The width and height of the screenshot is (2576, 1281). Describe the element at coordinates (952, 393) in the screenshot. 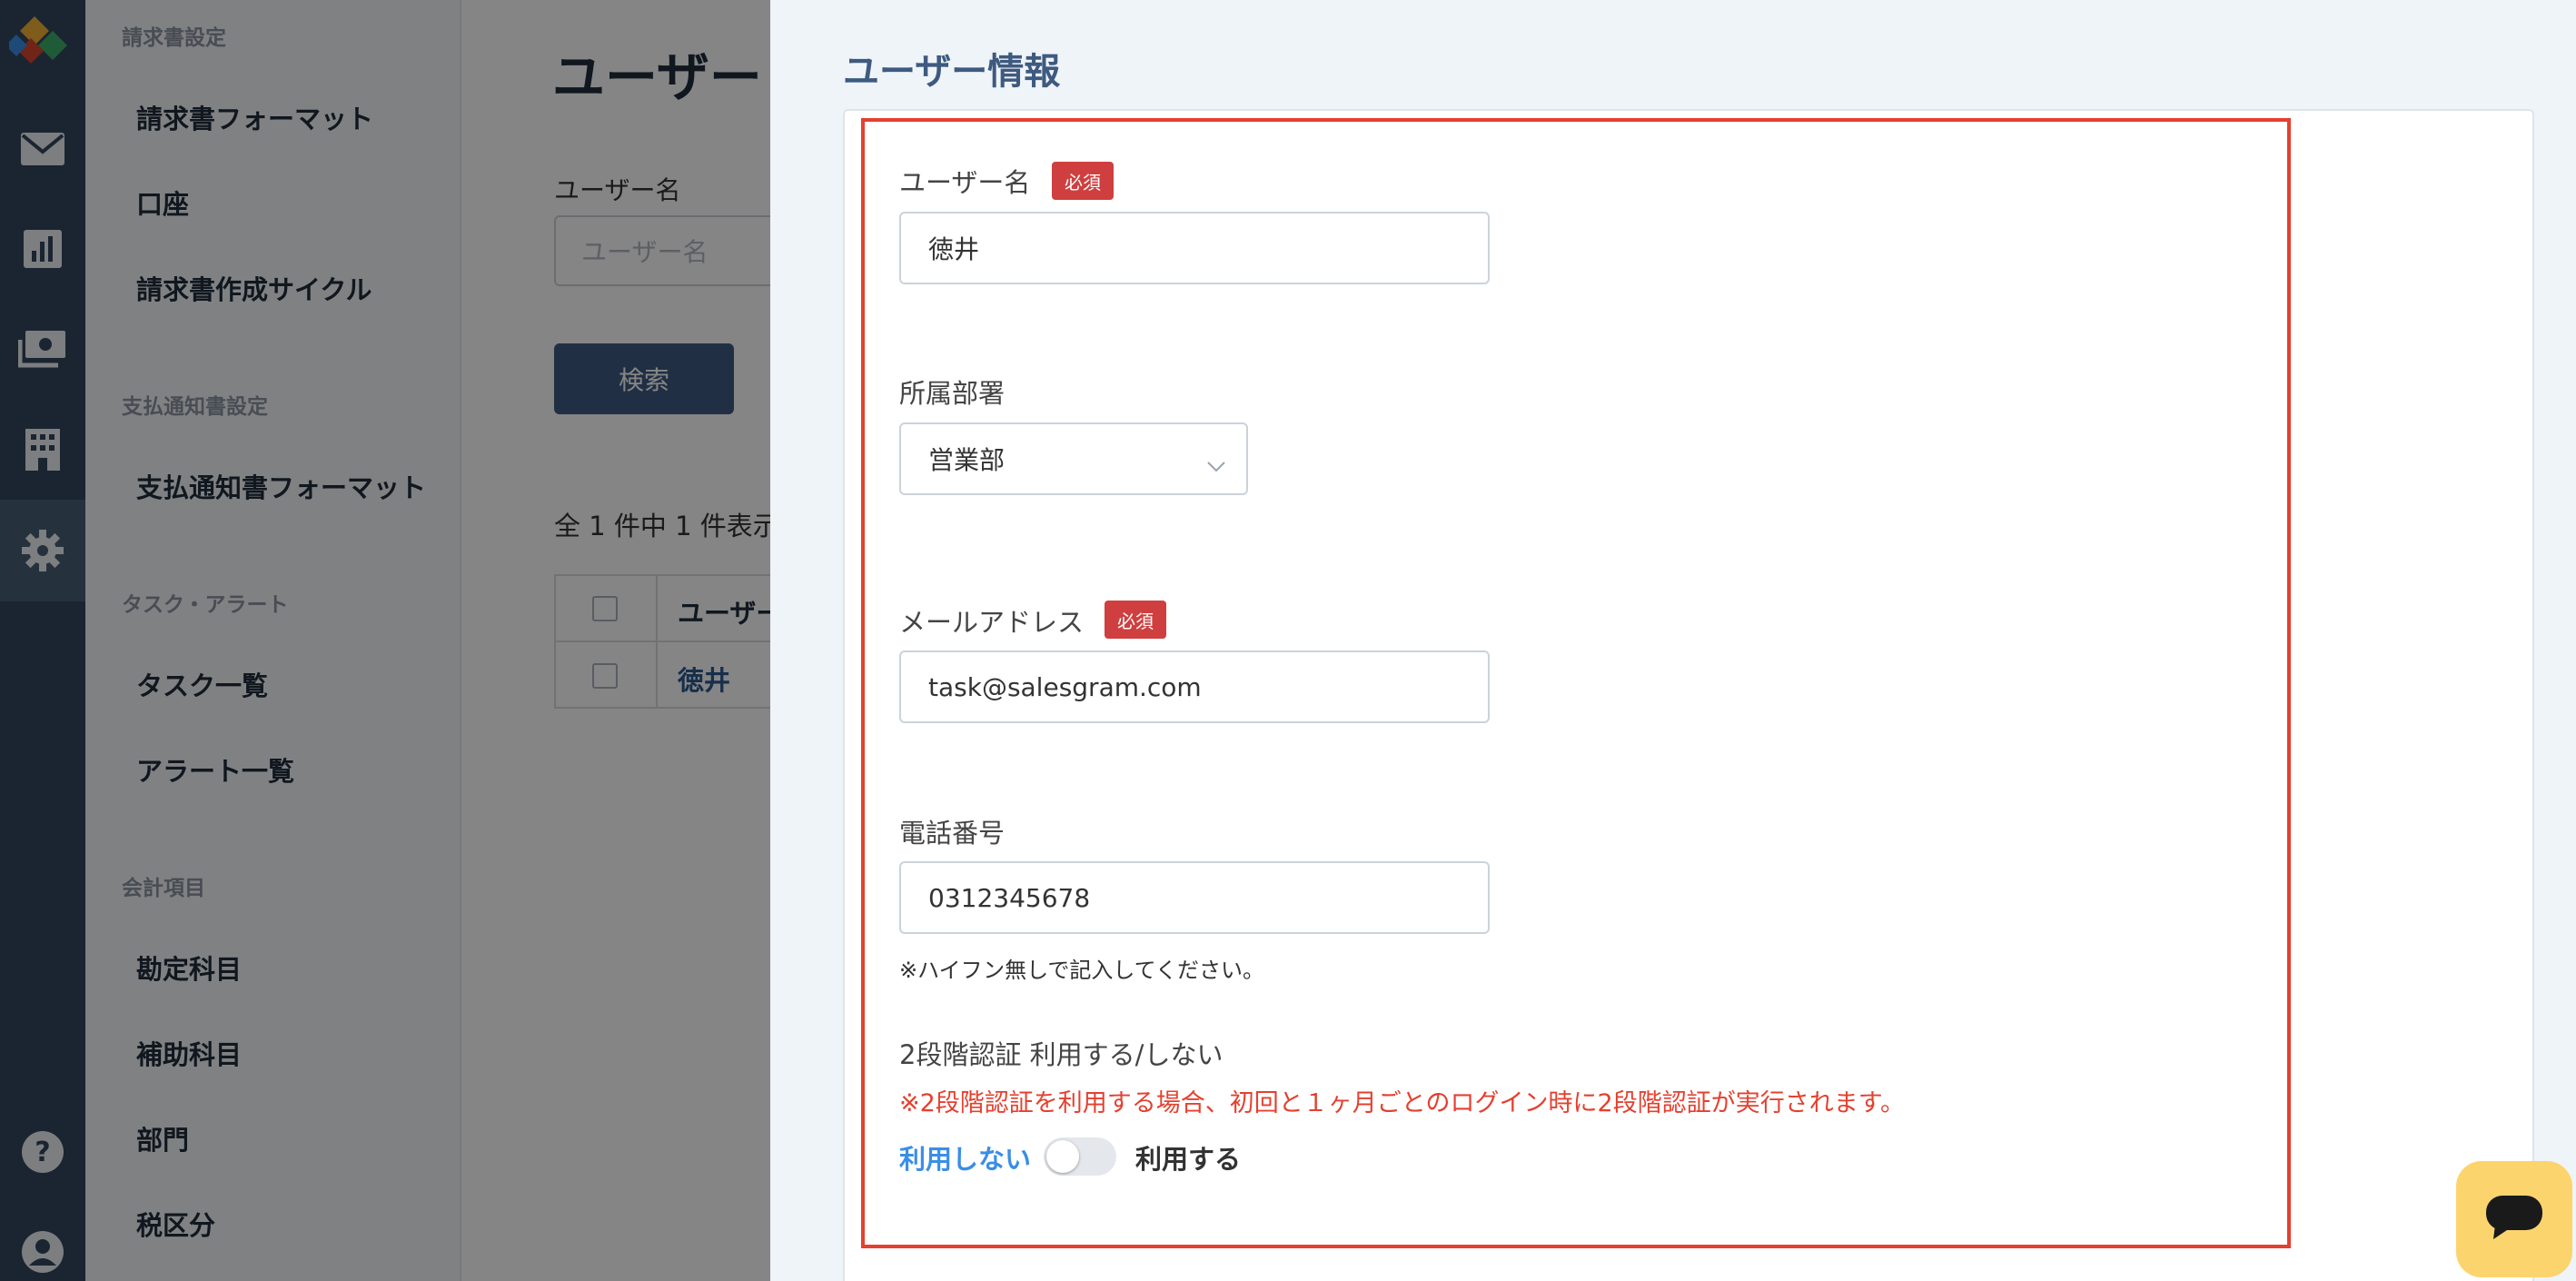

I see `department-label: 所属部署` at that location.